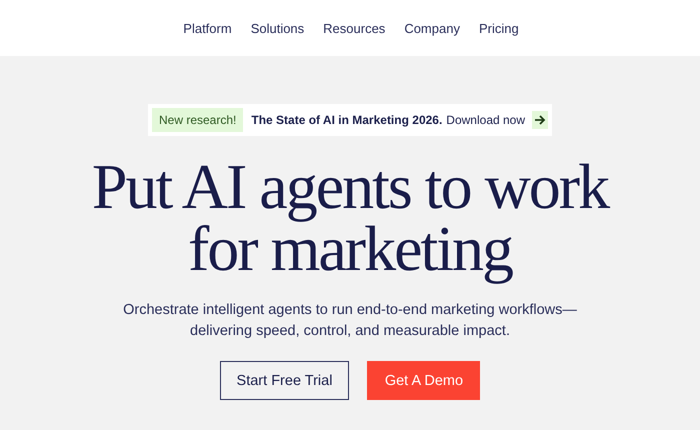  I want to click on nav-link: Company, so click(432, 28).